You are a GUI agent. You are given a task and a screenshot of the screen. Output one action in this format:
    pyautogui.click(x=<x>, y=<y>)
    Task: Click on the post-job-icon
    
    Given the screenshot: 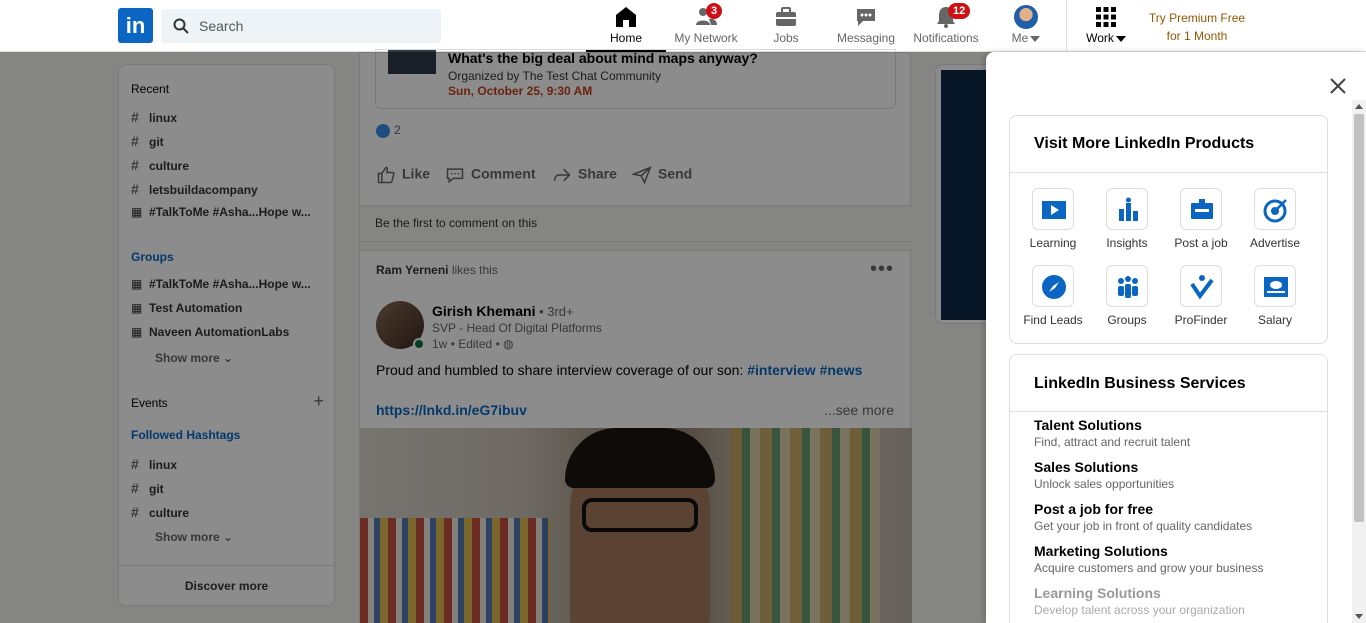 What is the action you would take?
    pyautogui.click(x=1202, y=209)
    